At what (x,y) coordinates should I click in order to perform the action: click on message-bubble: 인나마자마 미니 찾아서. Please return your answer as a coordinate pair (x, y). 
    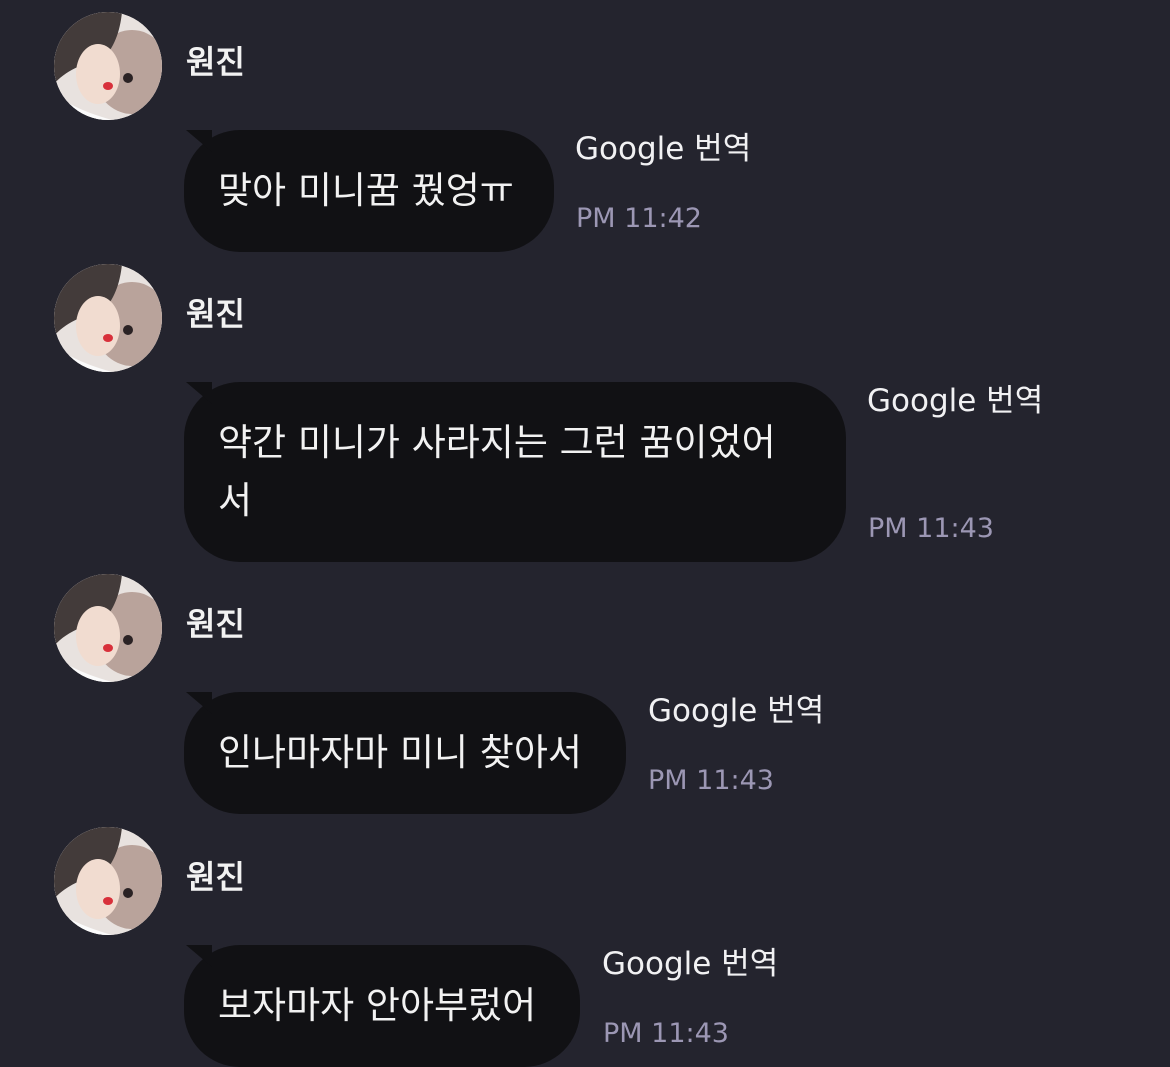
    Looking at the image, I should click on (405, 753).